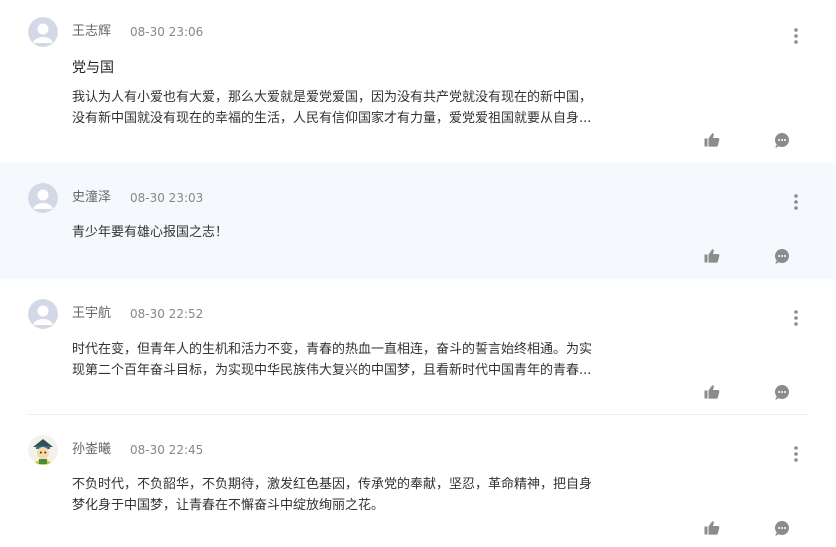 Image resolution: width=836 pixels, height=547 pixels. Describe the element at coordinates (332, 484) in the screenshot. I see `comment-text-line: 不负时代，不负韶华，不负期待，激发红色基因，传承党的奉献，坚忍，革命精神，把自身` at that location.